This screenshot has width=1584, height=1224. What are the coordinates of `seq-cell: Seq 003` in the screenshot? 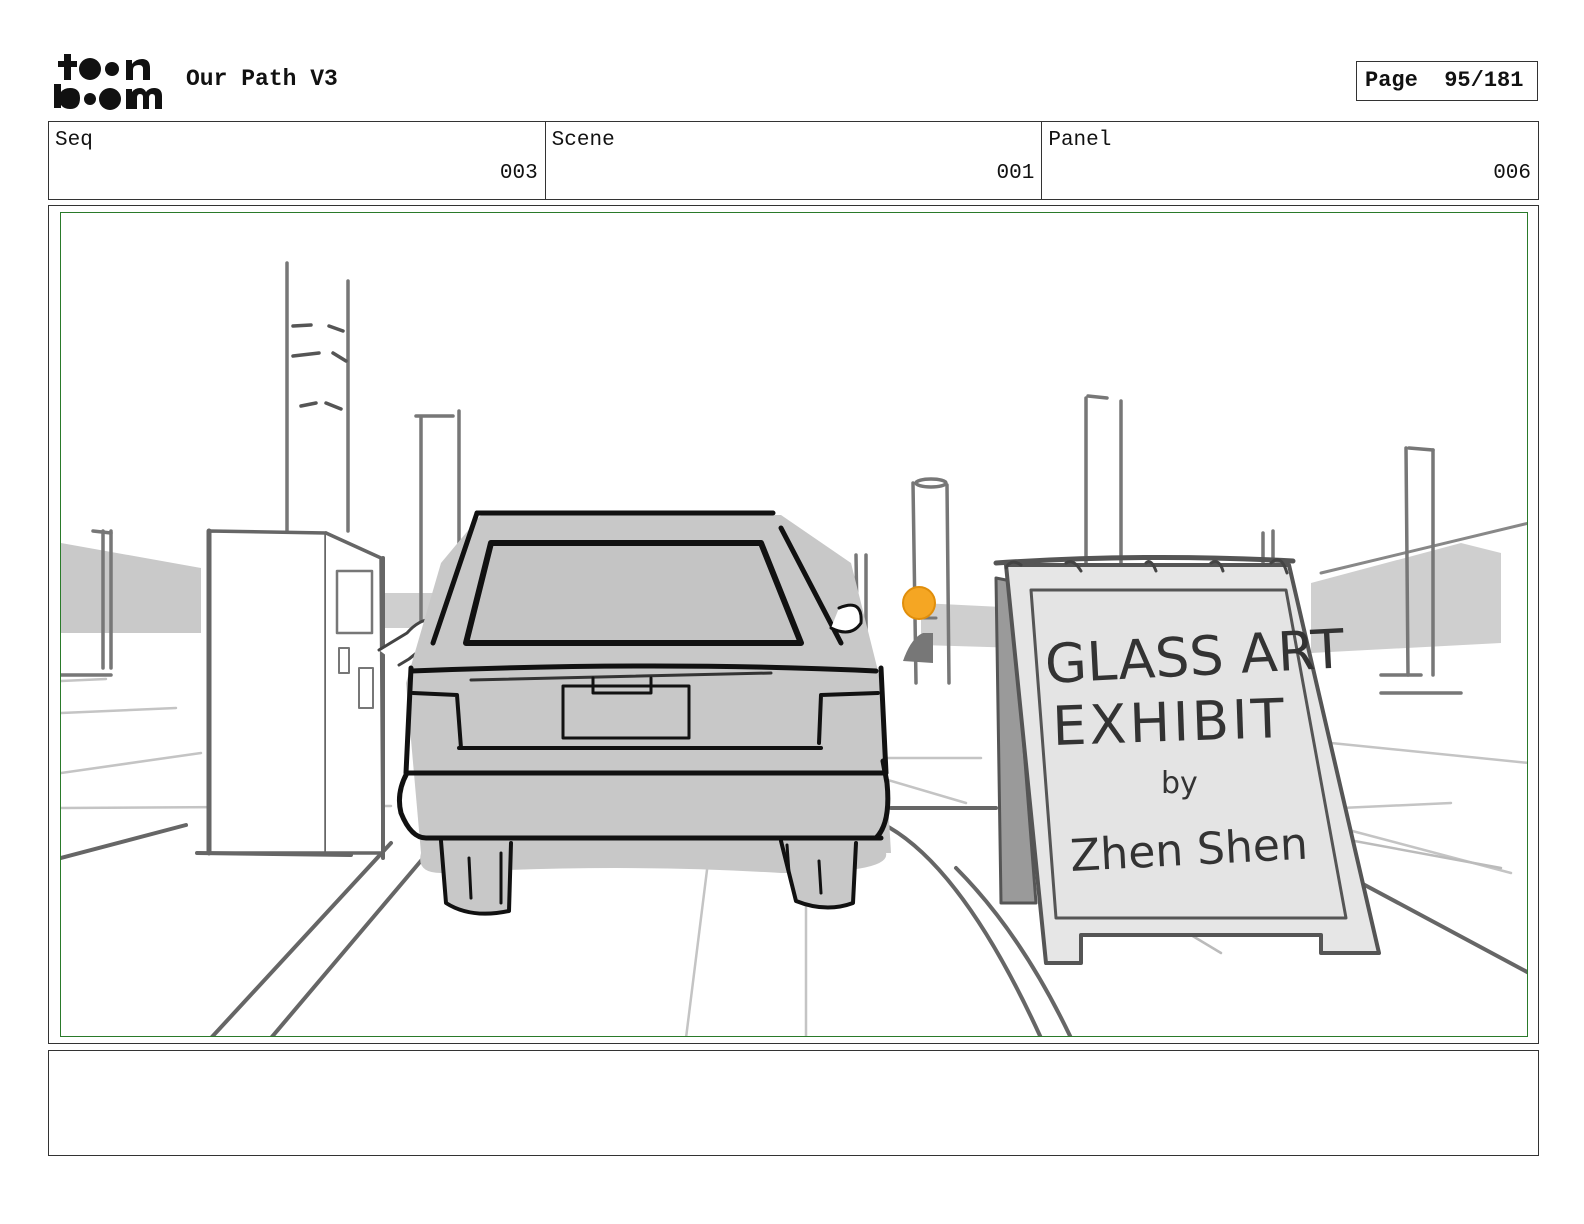 It's located at (297, 160).